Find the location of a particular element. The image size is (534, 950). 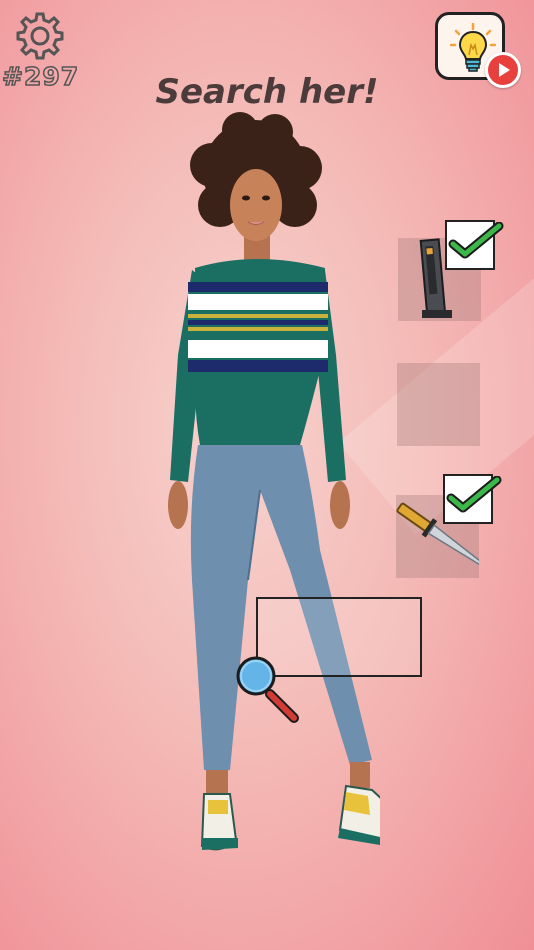

item-slot-empty is located at coordinates (438, 404).